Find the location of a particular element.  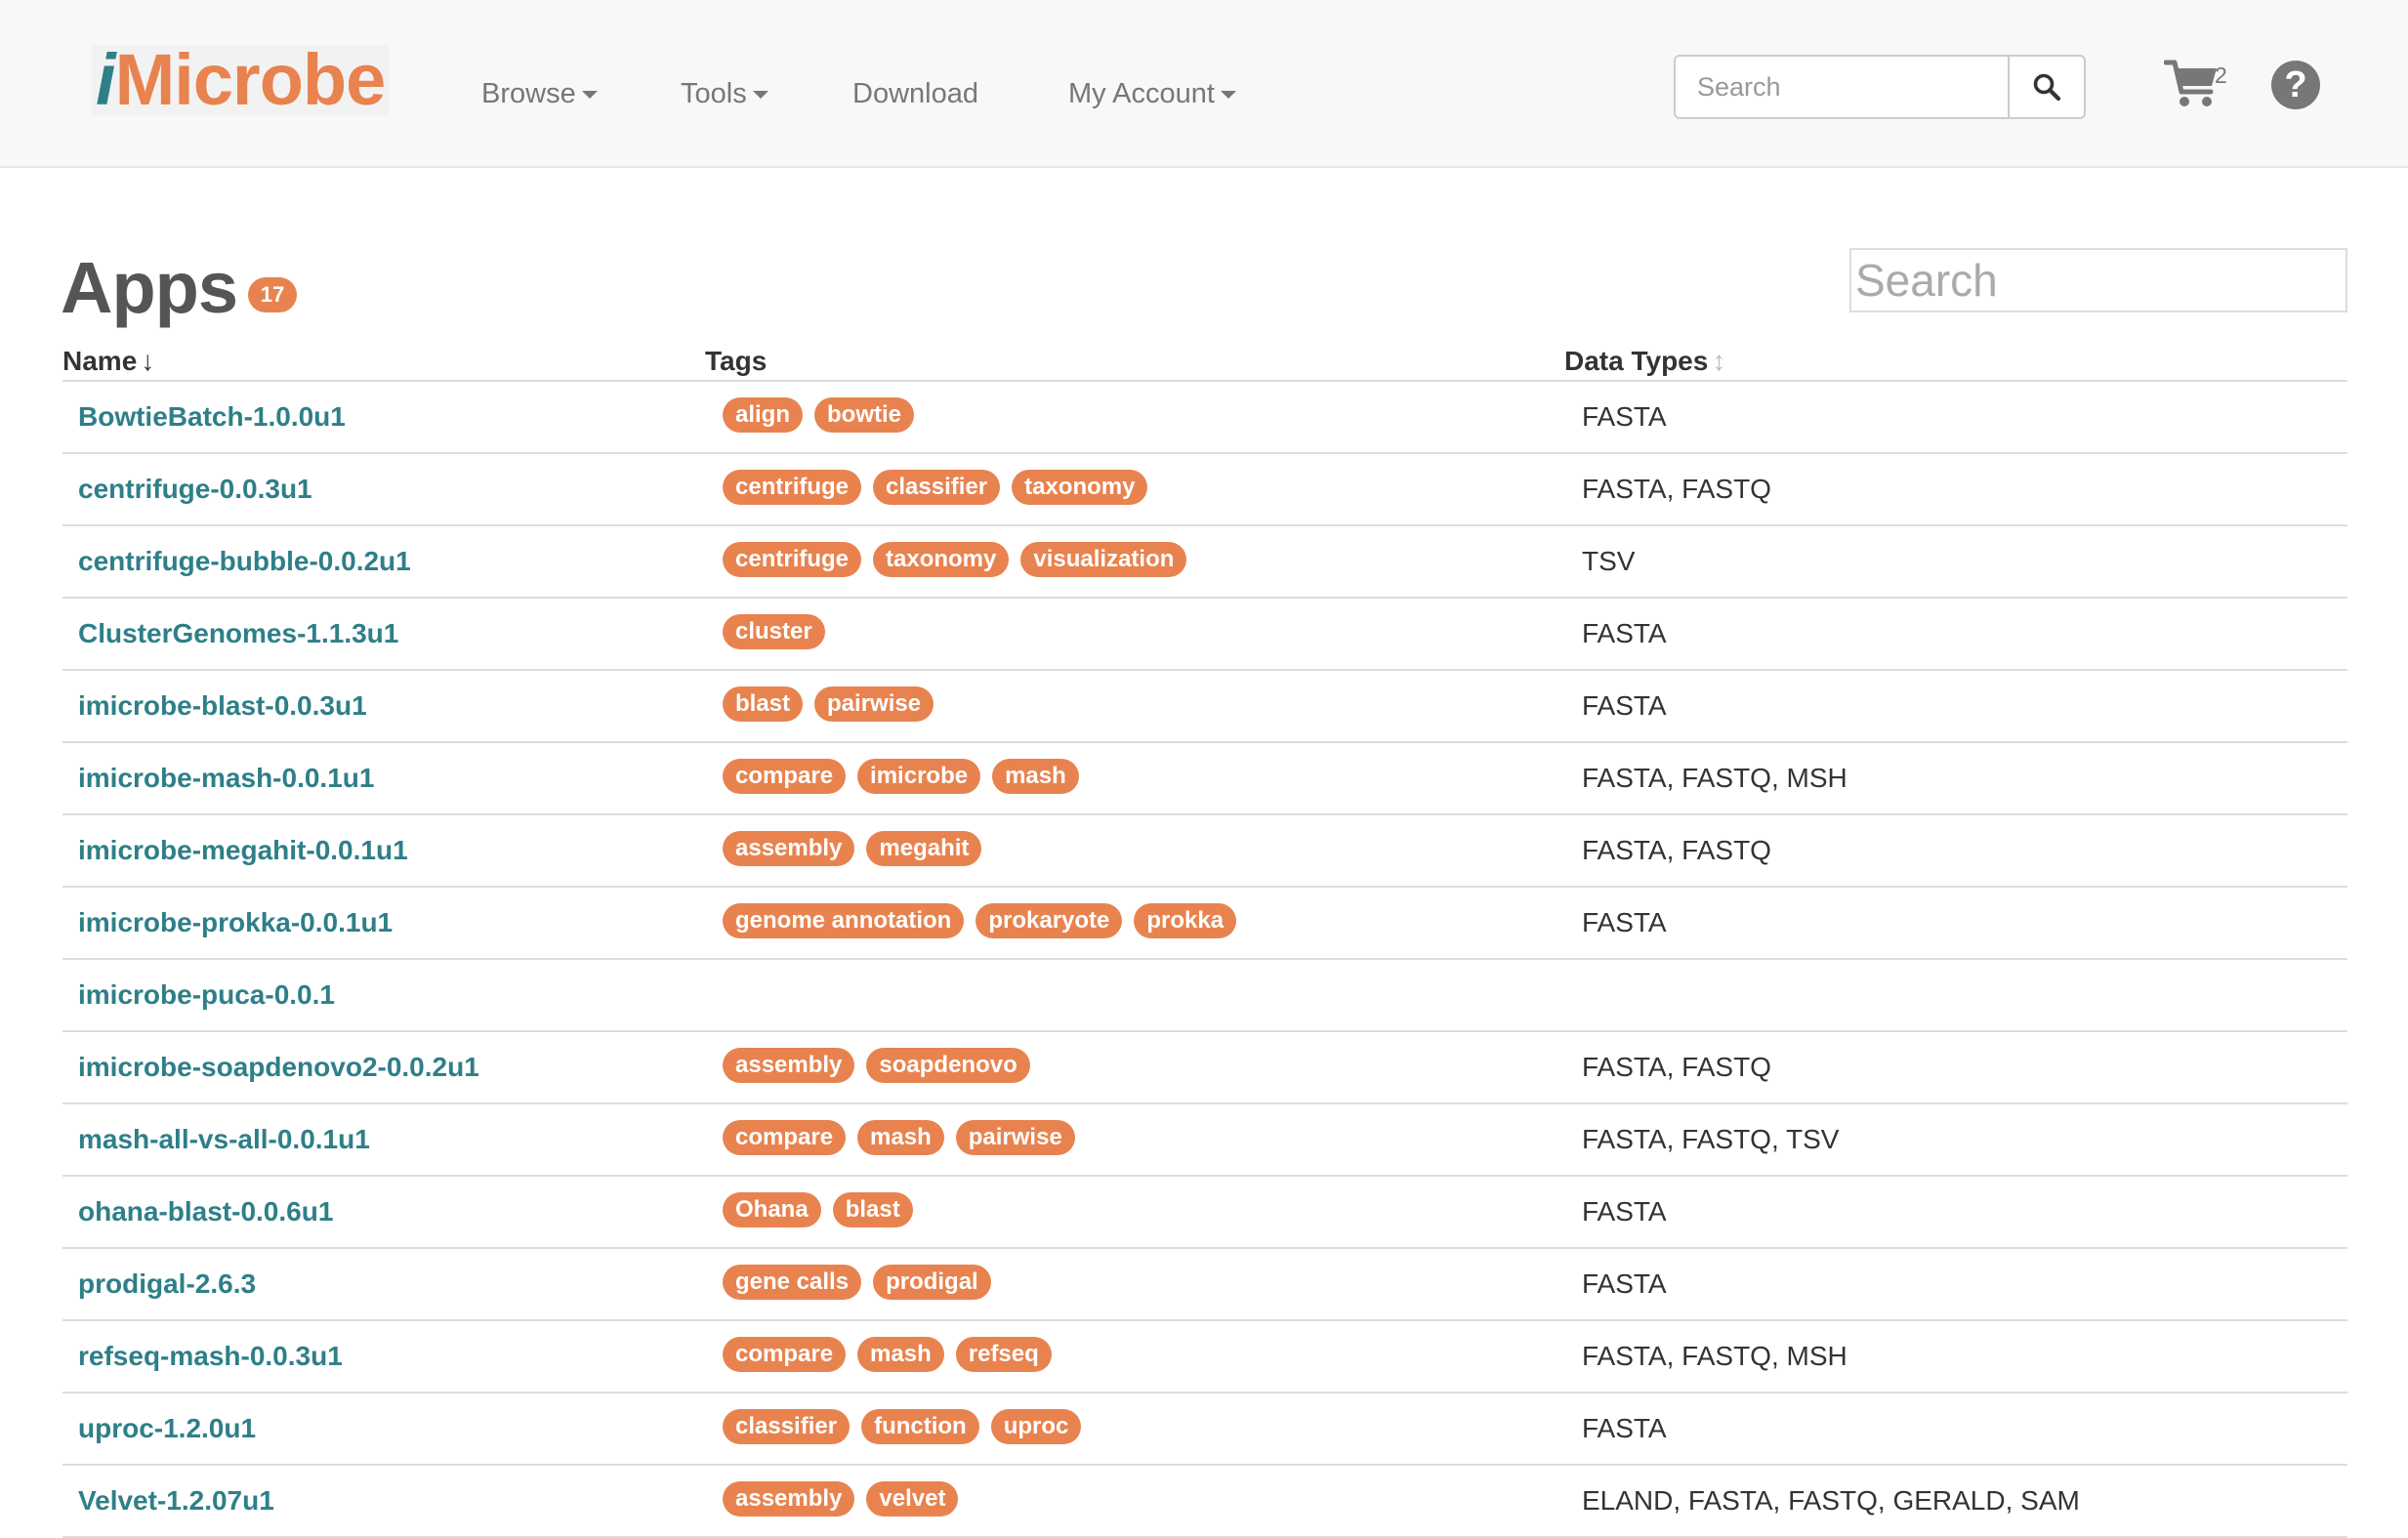

column-header-name: Name ↓ is located at coordinates (108, 362).